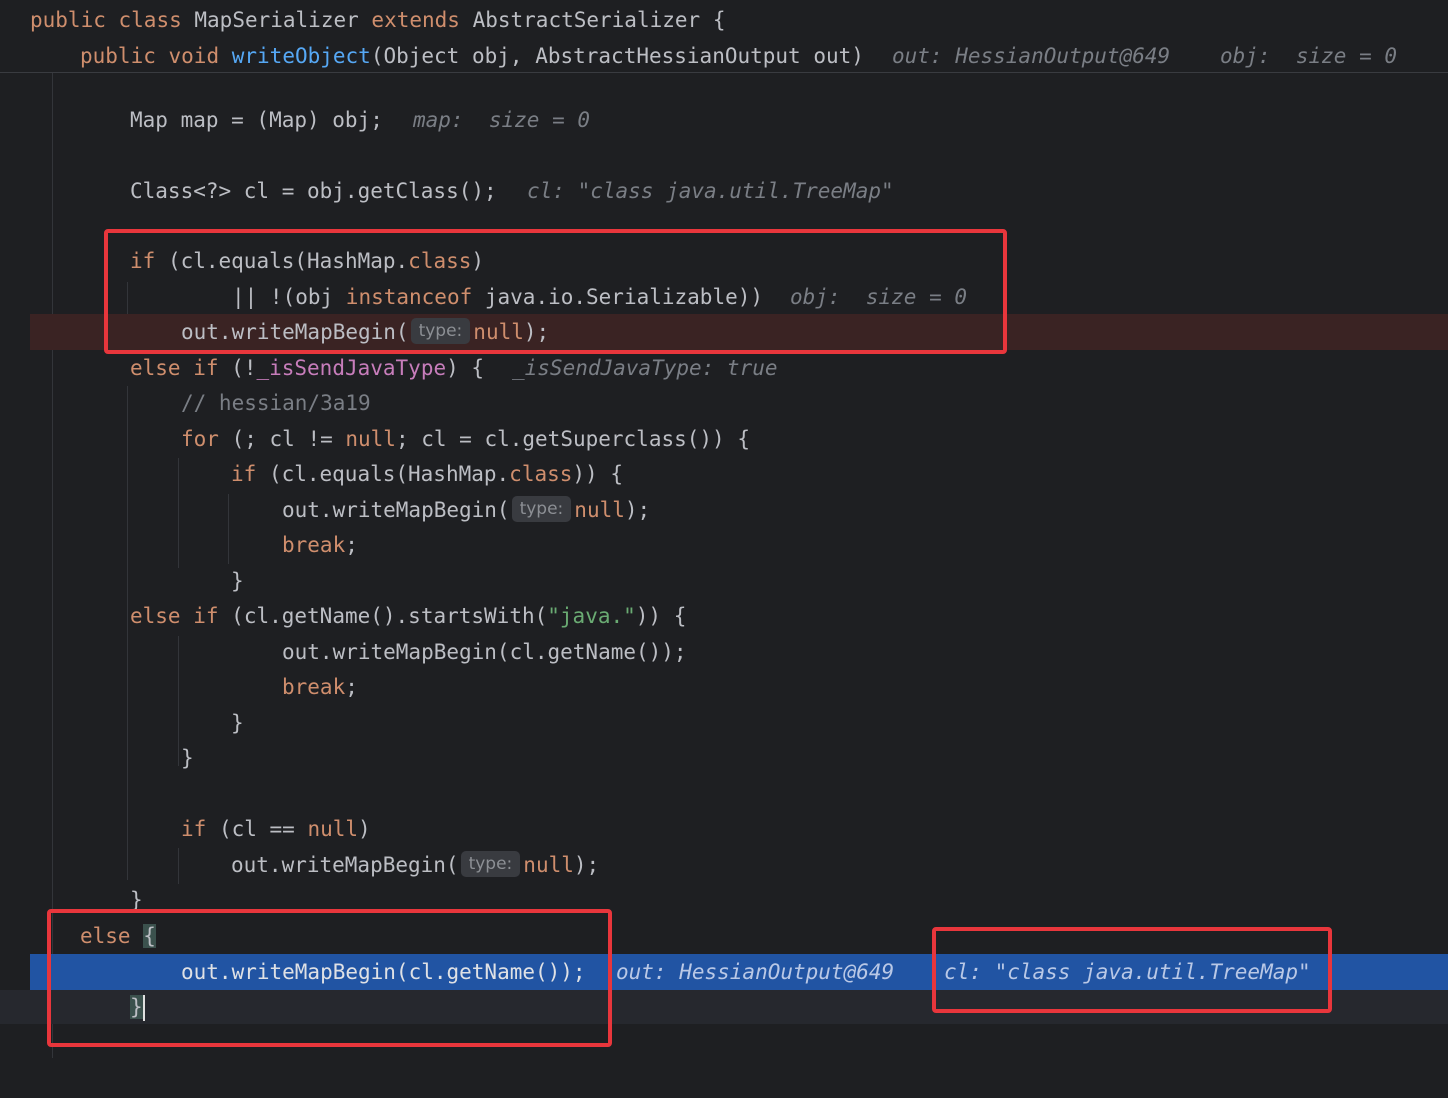 The image size is (1448, 1098). Describe the element at coordinates (724, 652) in the screenshot. I see `code-line: out.writeMapBegin(cl.getName());` at that location.